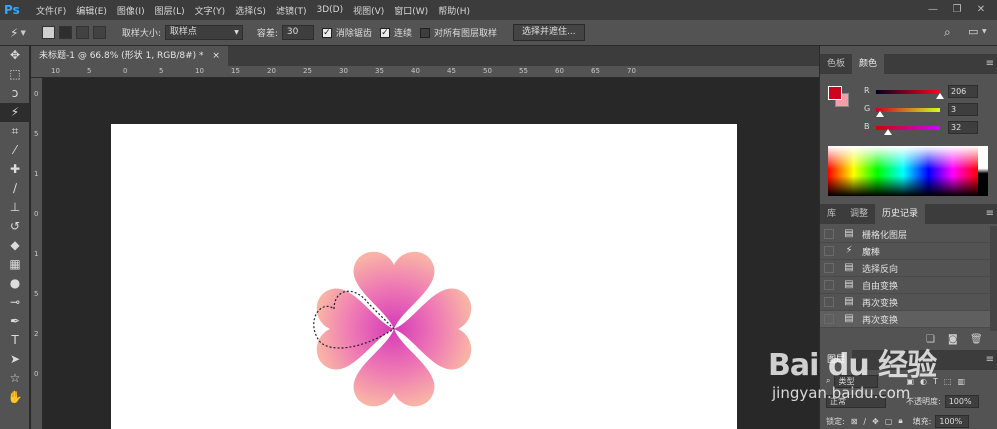 This screenshot has width=997, height=429. What do you see at coordinates (856, 381) in the screenshot?
I see `layer-filter-select: 类型` at bounding box center [856, 381].